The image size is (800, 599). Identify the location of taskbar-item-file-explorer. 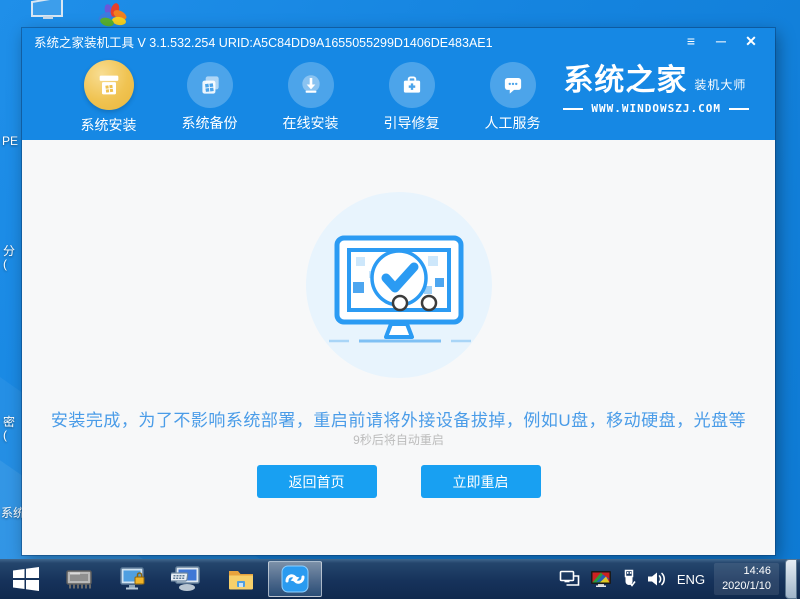
(241, 579).